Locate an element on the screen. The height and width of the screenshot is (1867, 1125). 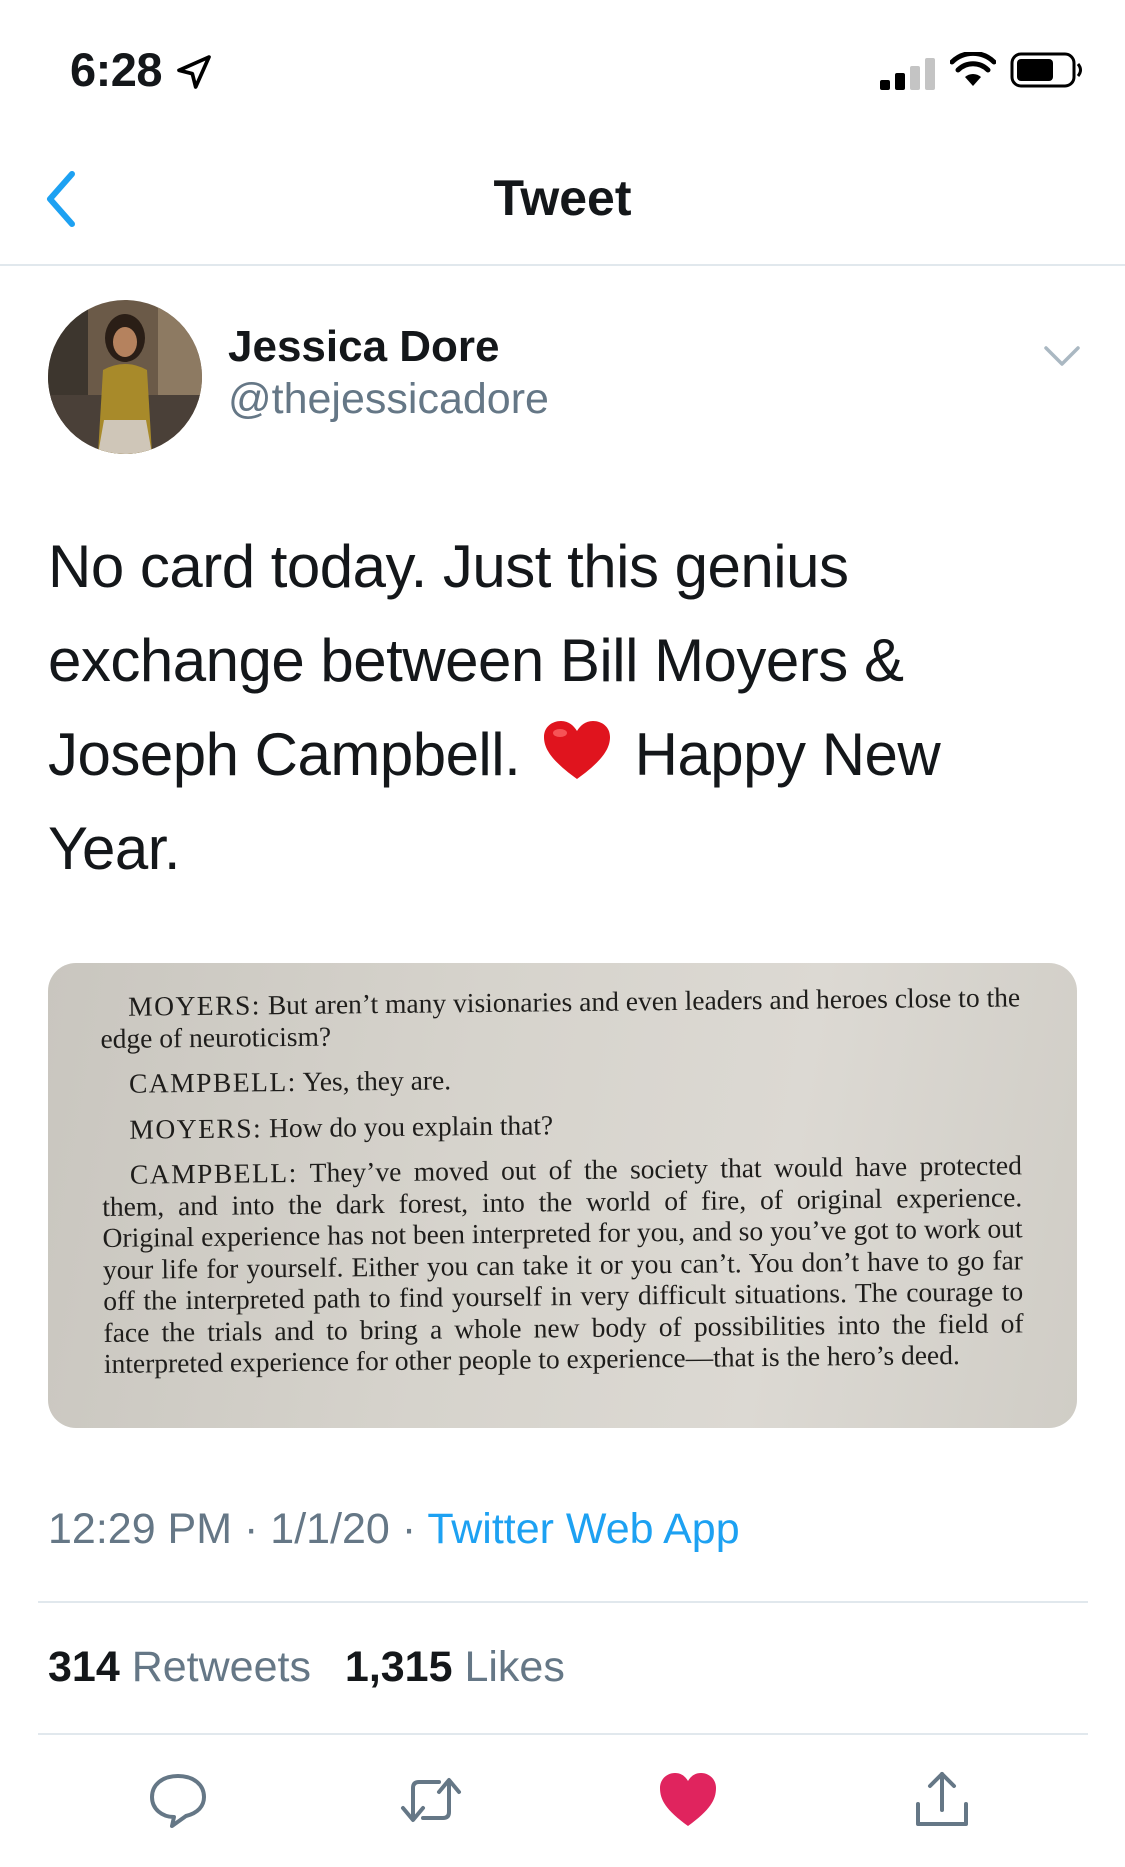
retweets-count: 314 is located at coordinates (84, 1667).